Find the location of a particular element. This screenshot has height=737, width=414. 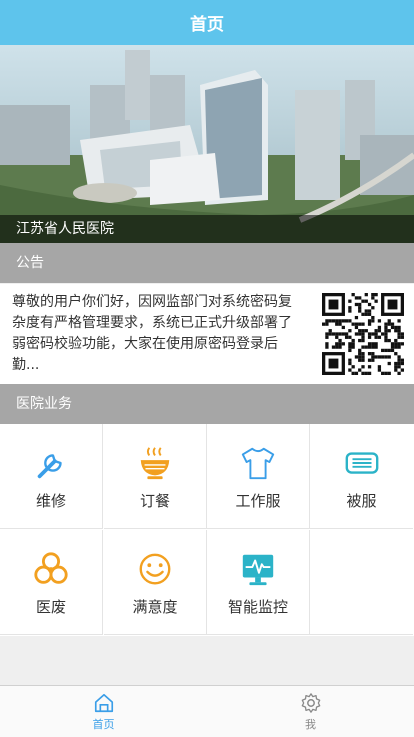

service-label: 医废 is located at coordinates (50, 607).